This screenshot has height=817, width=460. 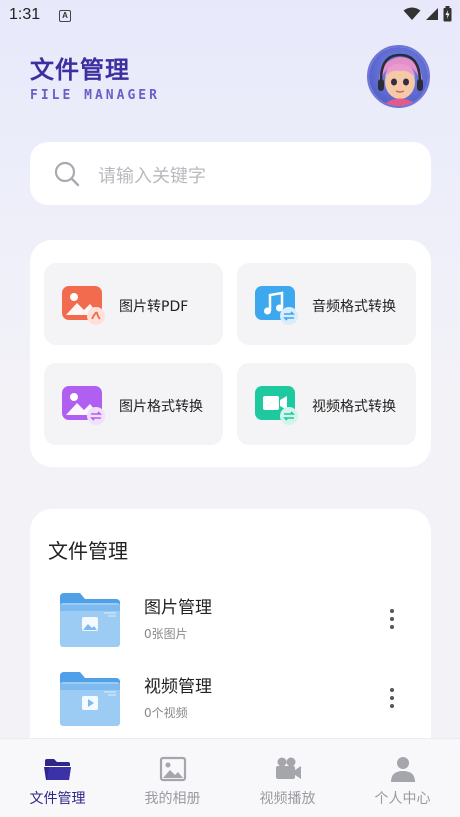 What do you see at coordinates (398, 76) in the screenshot?
I see `avatar` at bounding box center [398, 76].